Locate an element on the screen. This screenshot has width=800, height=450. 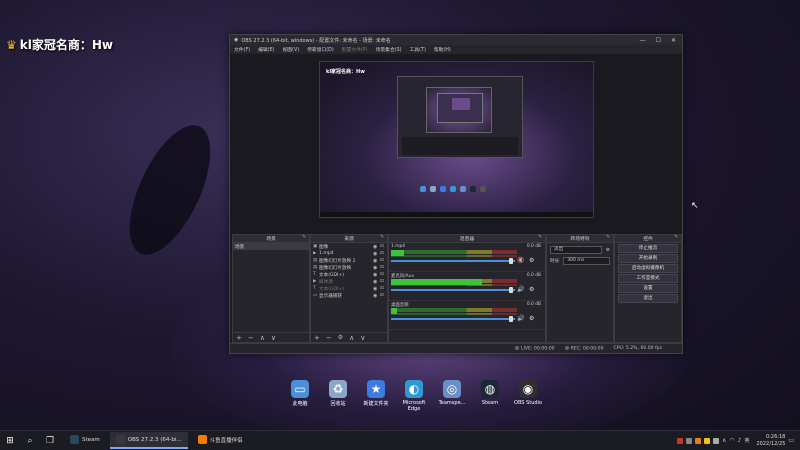
transition-gear-icon: ⚙ is located at coordinates (608, 250).